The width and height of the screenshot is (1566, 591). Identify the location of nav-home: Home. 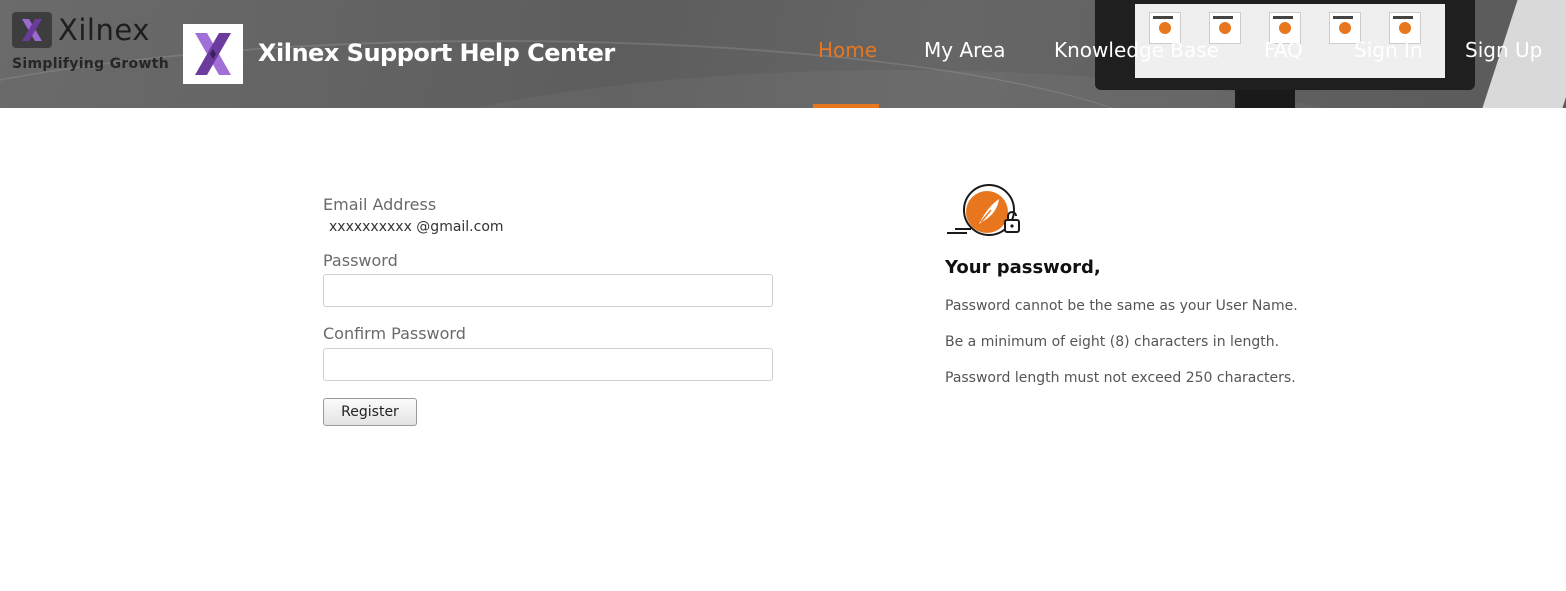
(847, 50).